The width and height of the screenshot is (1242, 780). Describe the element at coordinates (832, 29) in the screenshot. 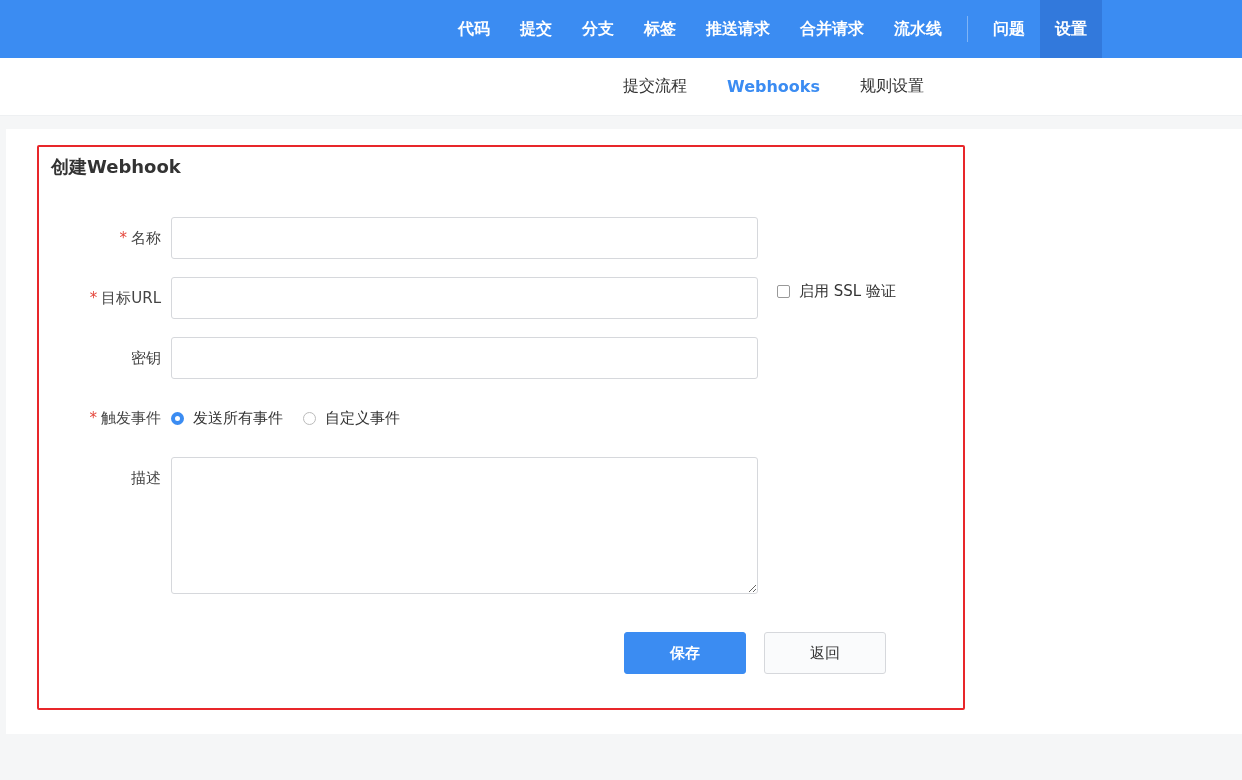

I see `nav-tab: 合并请求` at that location.